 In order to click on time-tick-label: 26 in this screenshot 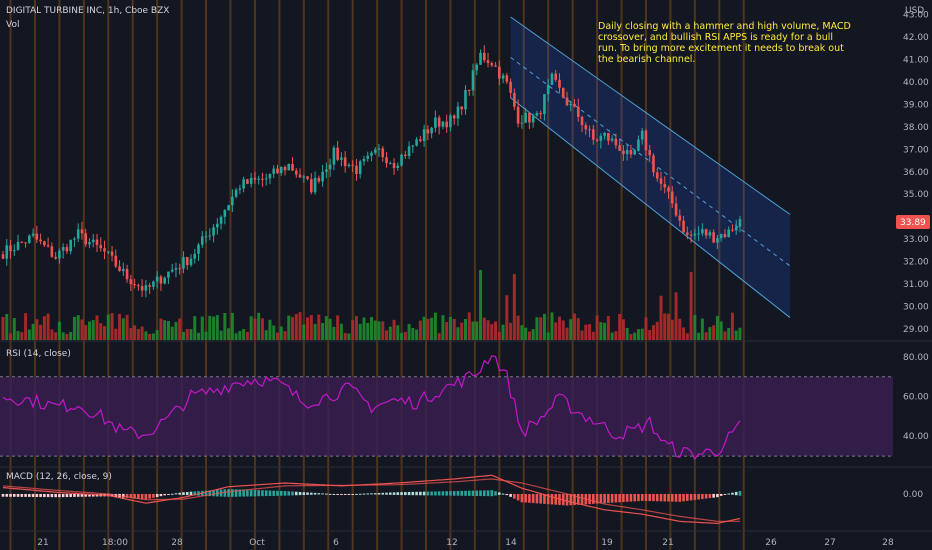, I will do `click(771, 543)`.